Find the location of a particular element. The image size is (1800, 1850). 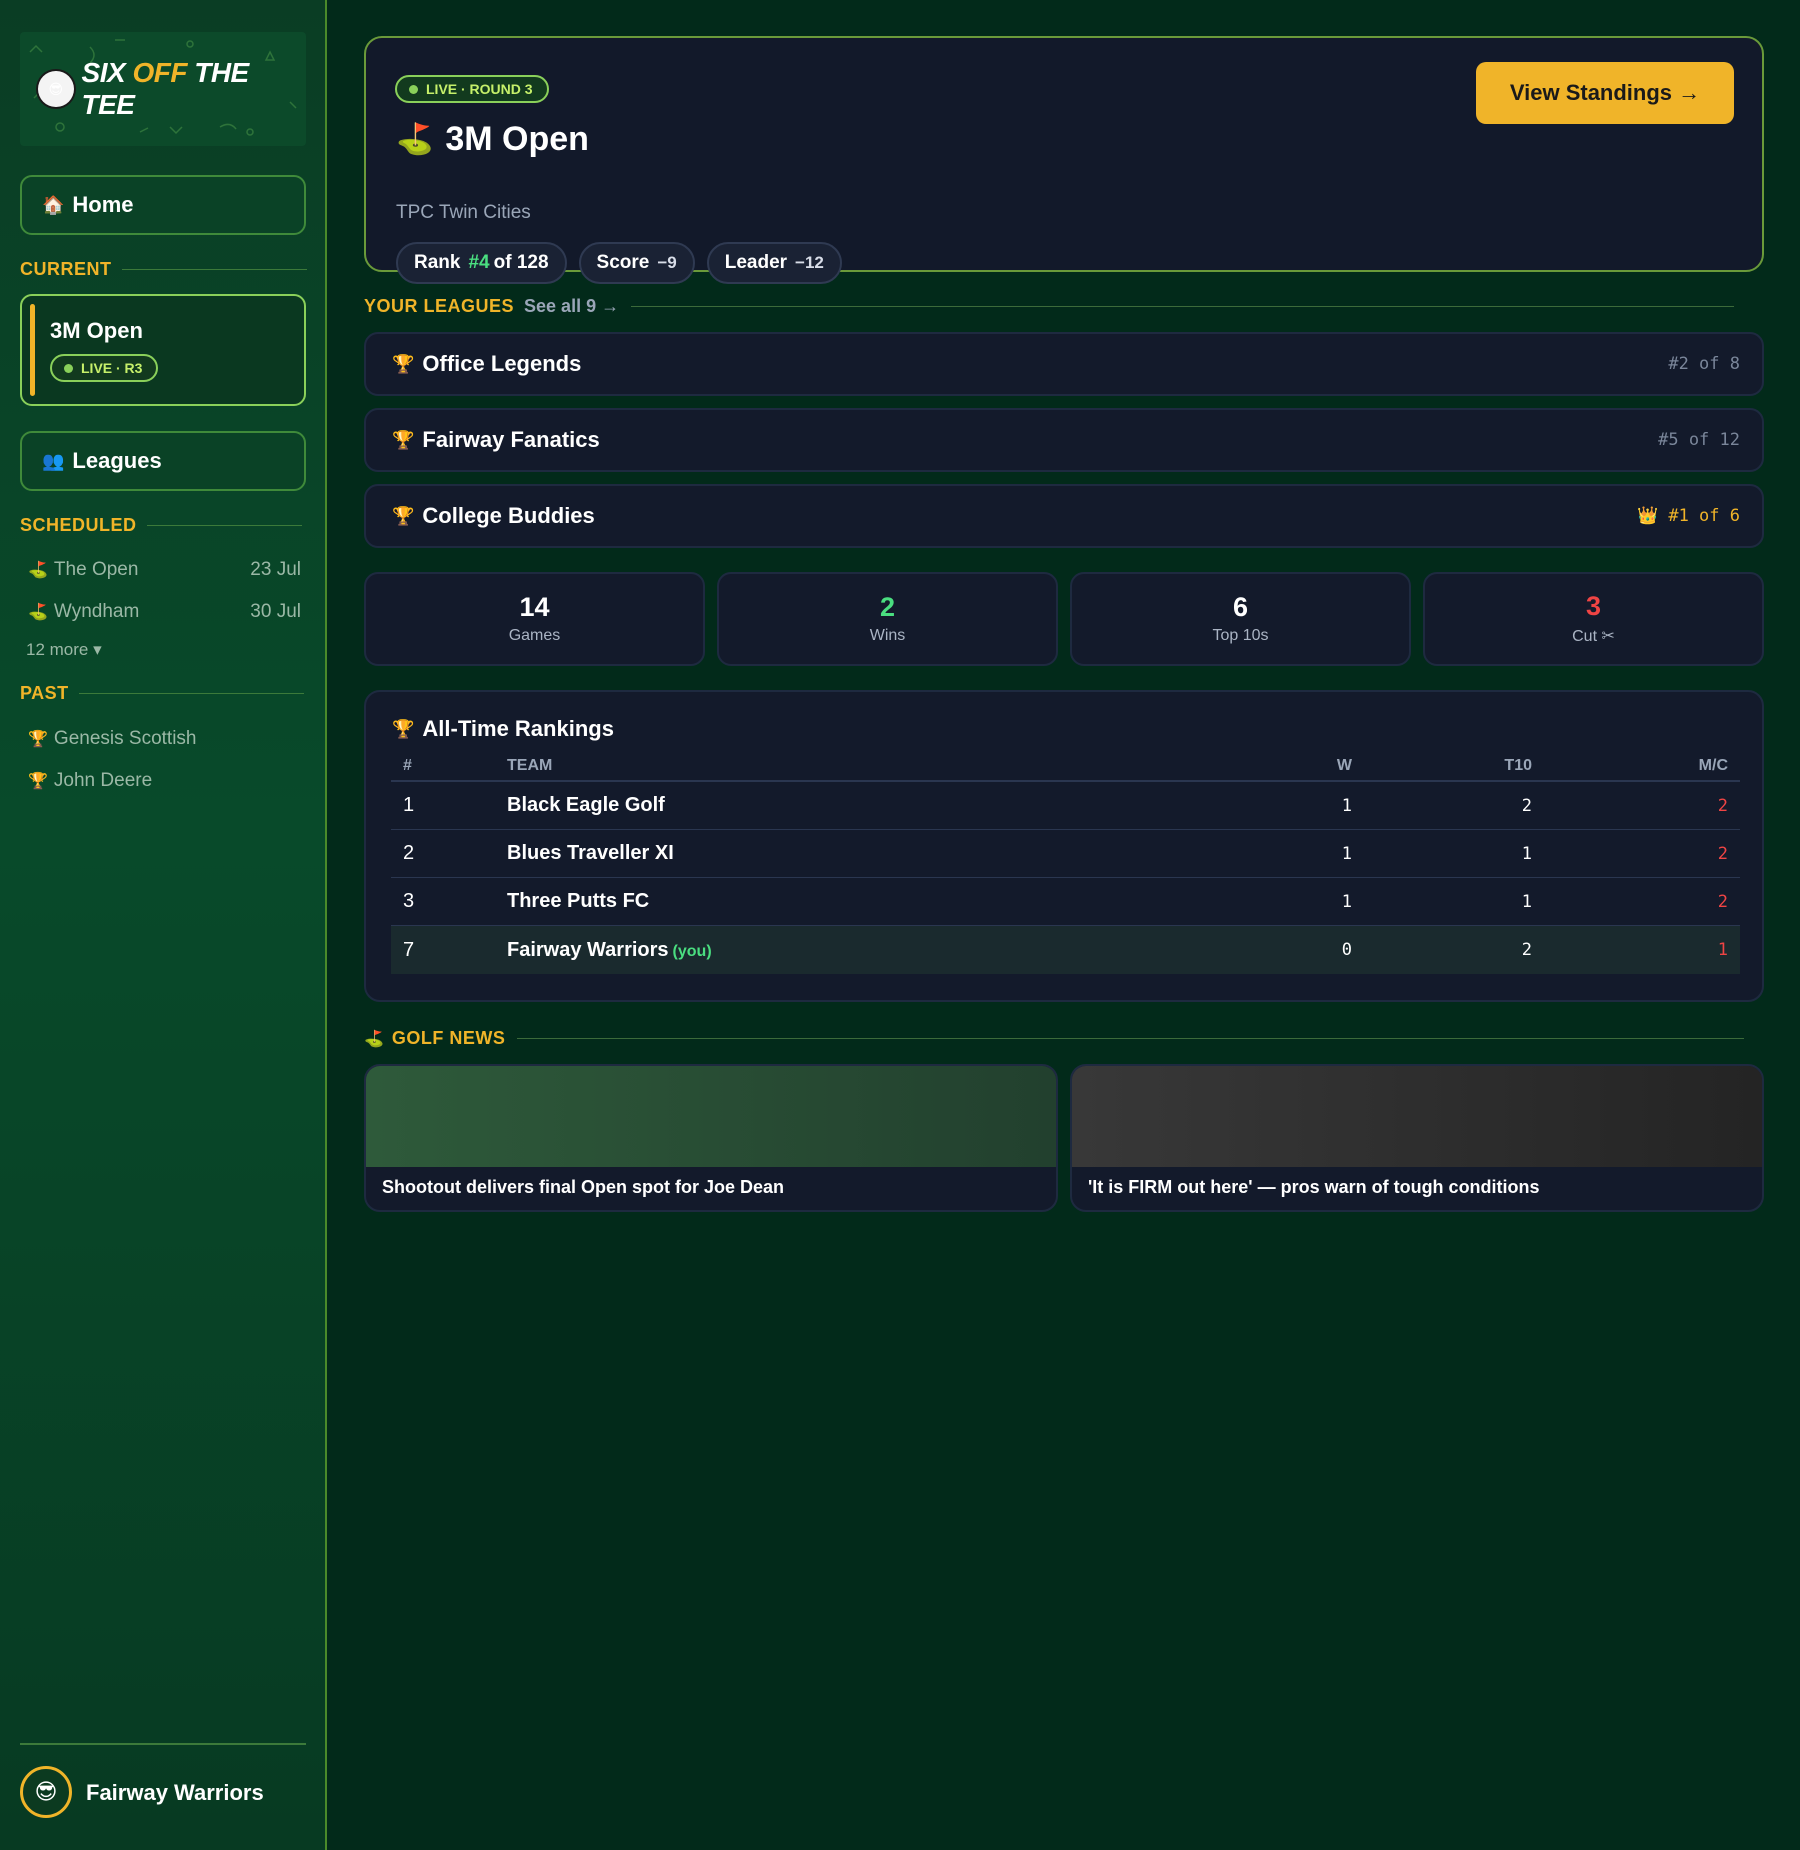

column-header-missed-cuts: M/C is located at coordinates (1645, 766).